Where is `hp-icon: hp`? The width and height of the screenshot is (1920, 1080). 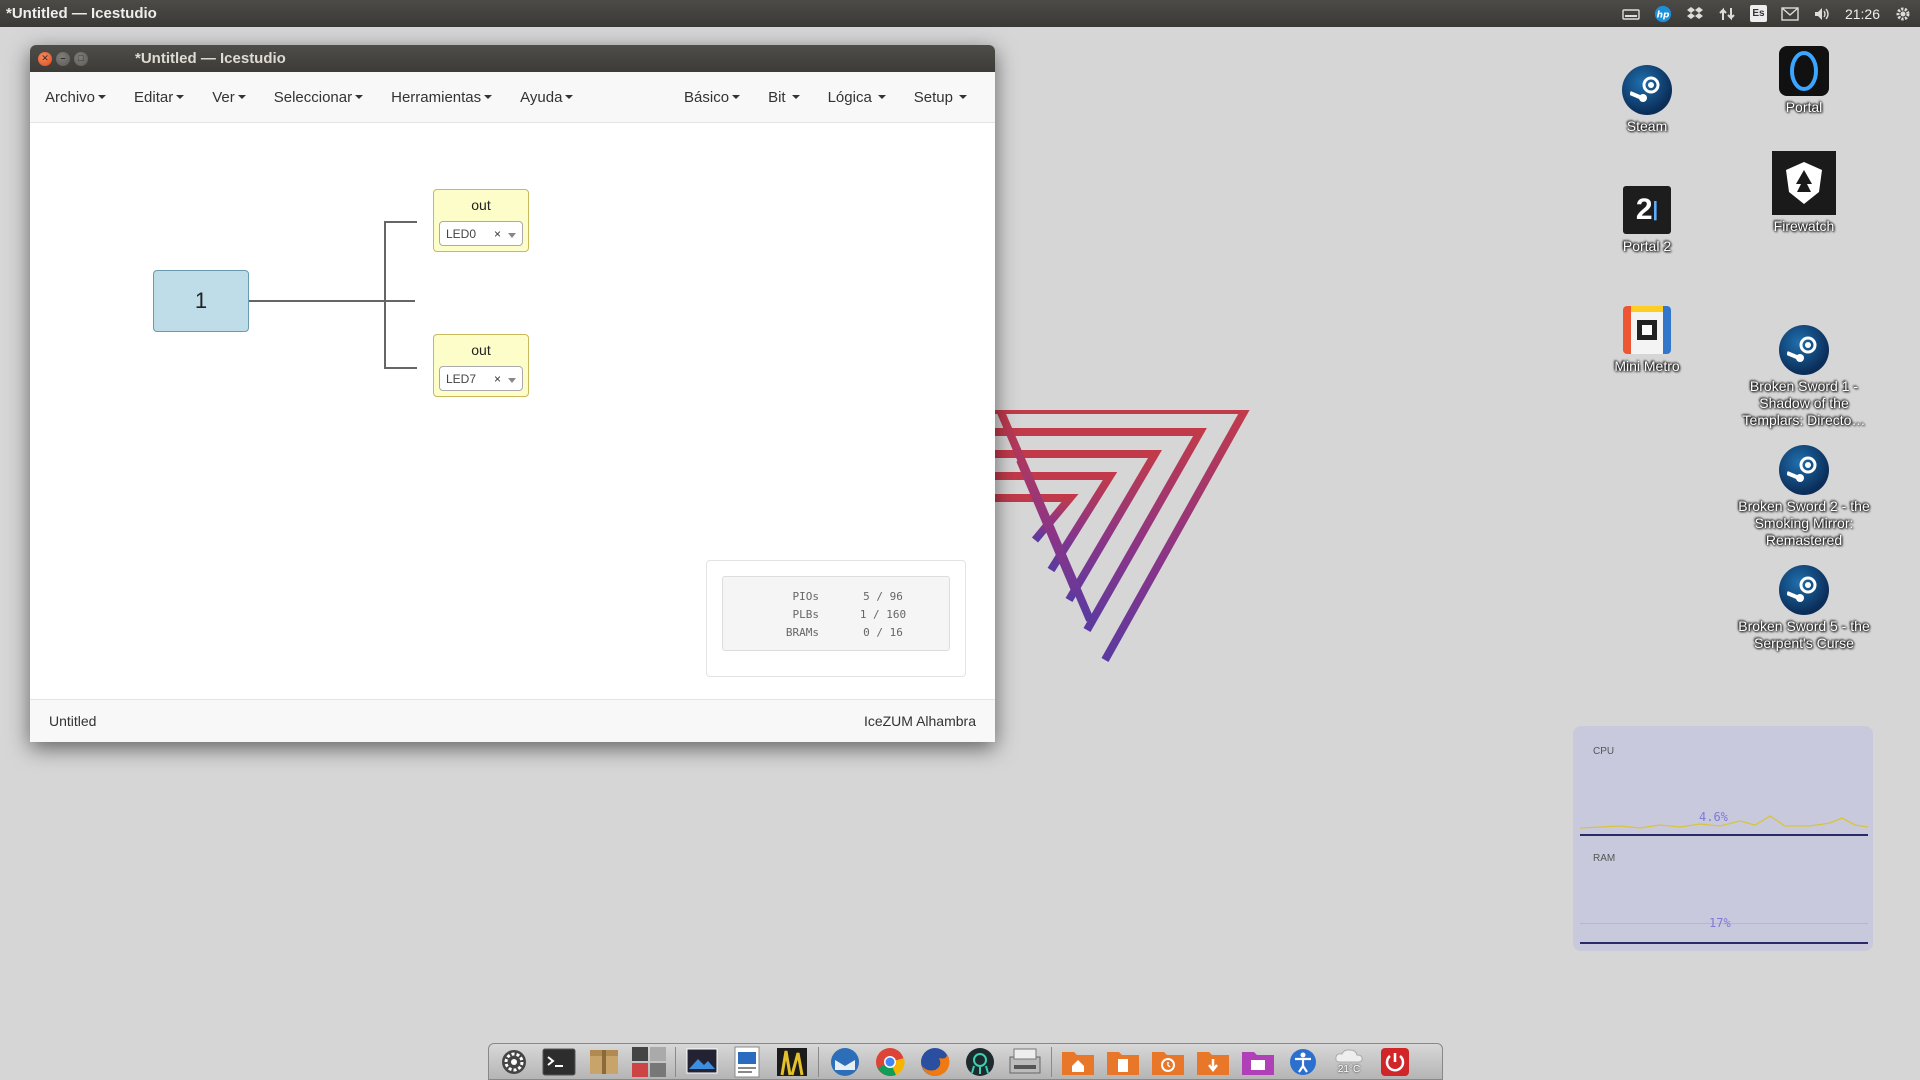
hp-icon: hp is located at coordinates (1663, 14).